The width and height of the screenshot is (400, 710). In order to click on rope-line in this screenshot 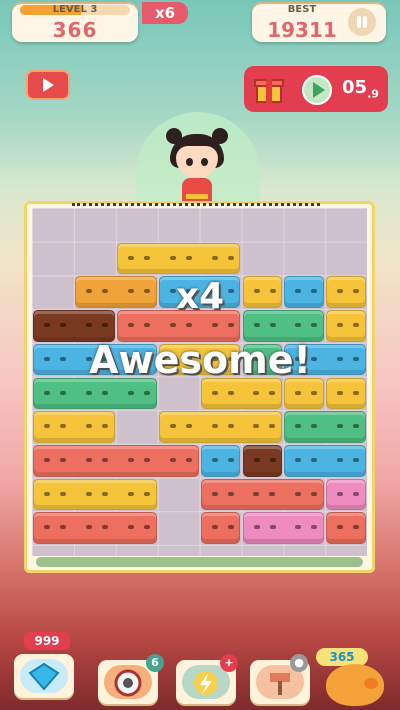, I will do `click(196, 207)`.